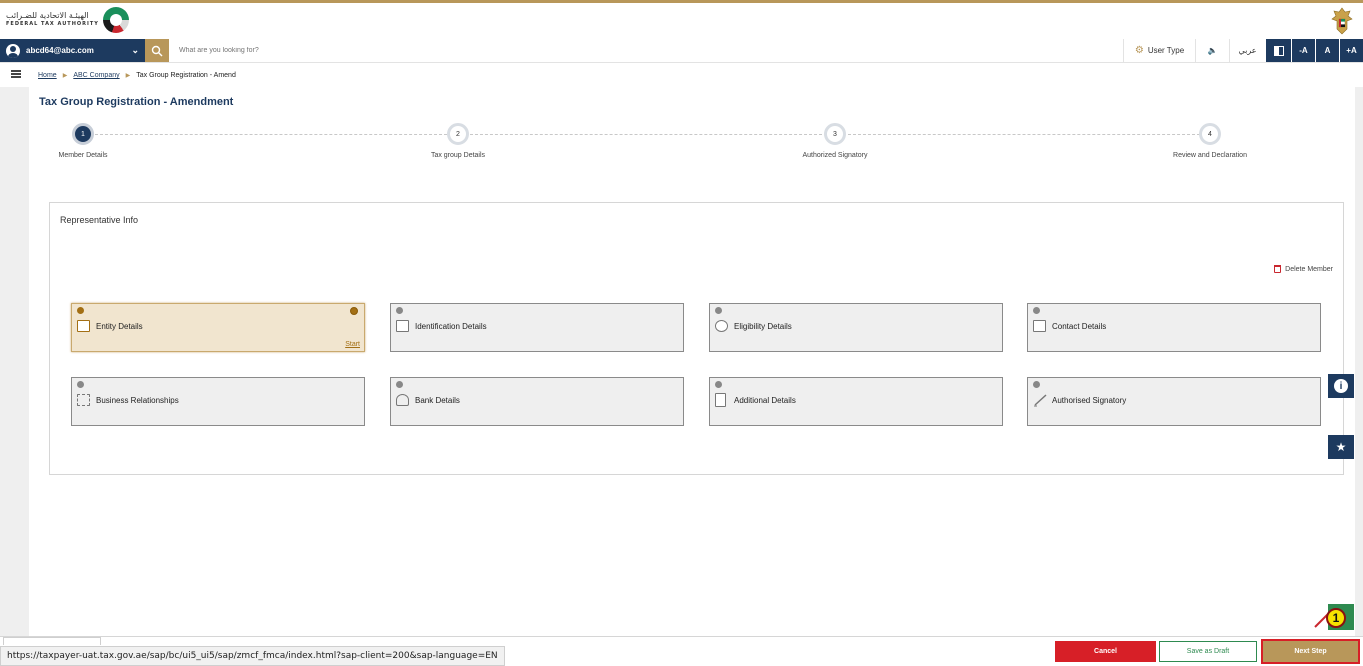 This screenshot has height=666, width=1363. What do you see at coordinates (1342, 21) in the screenshot?
I see `uae-emblem-icon` at bounding box center [1342, 21].